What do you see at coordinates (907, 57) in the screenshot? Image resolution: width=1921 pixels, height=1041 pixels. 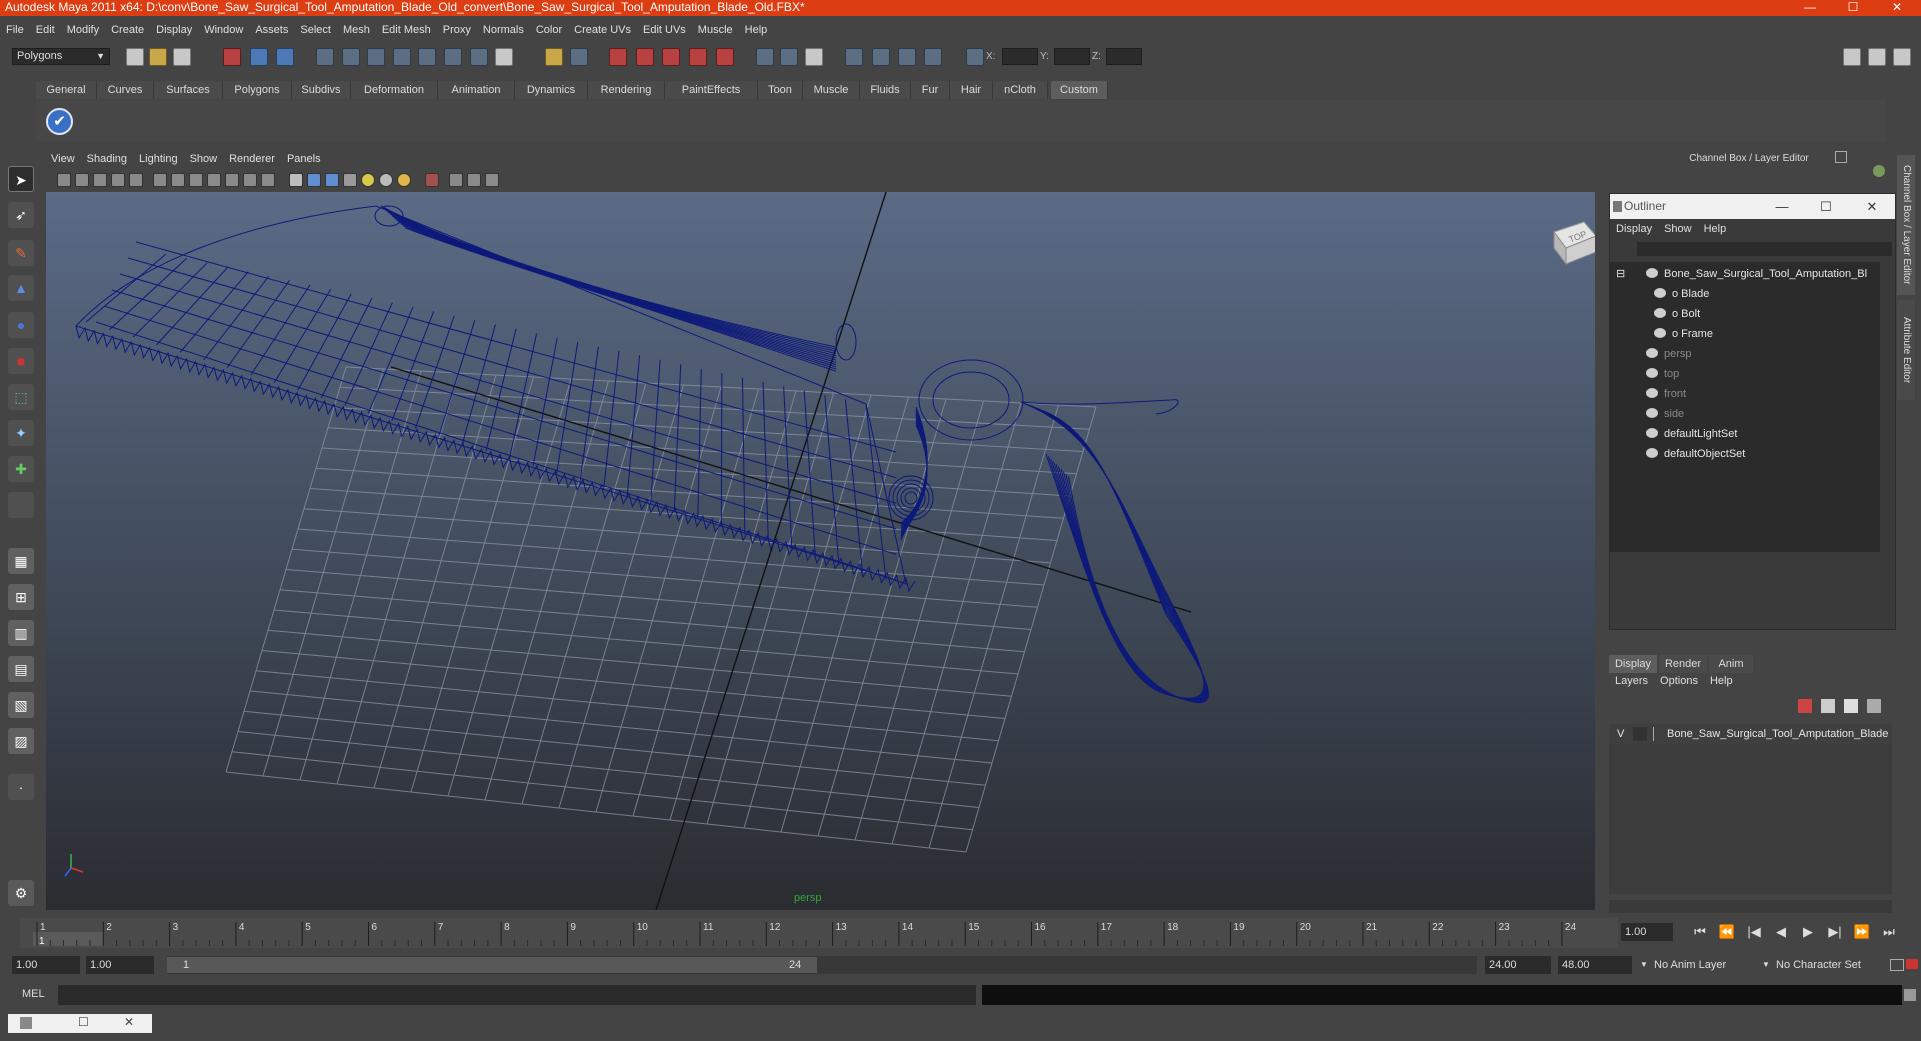 I see `channel-box-icon` at bounding box center [907, 57].